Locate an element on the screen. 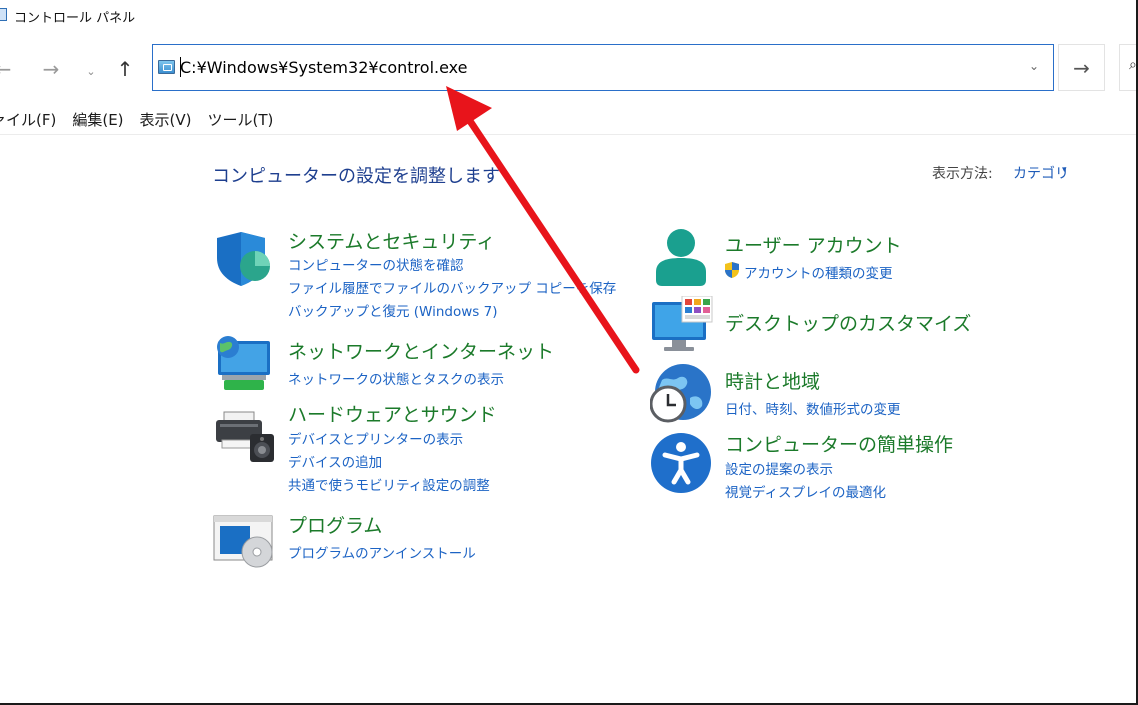 The image size is (1138, 705). text-caret is located at coordinates (180, 67).